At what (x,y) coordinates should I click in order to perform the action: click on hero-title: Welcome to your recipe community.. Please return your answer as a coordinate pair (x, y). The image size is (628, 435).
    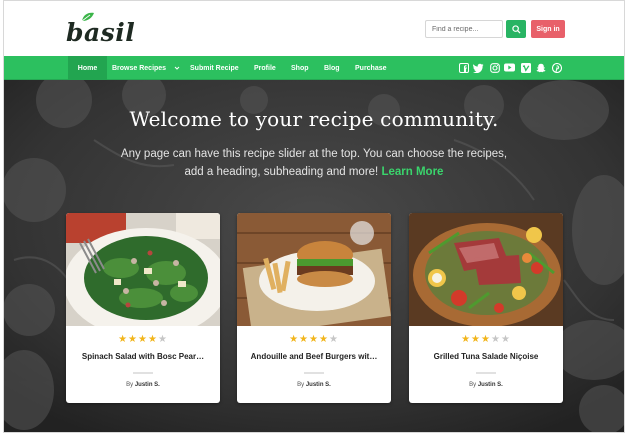
    Looking at the image, I should click on (314, 119).